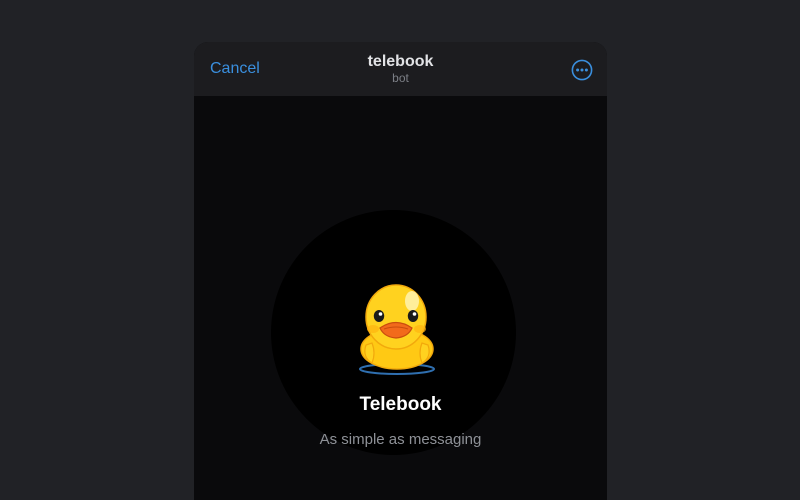 The width and height of the screenshot is (800, 500). What do you see at coordinates (400, 404) in the screenshot?
I see `app-name: Telebook` at bounding box center [400, 404].